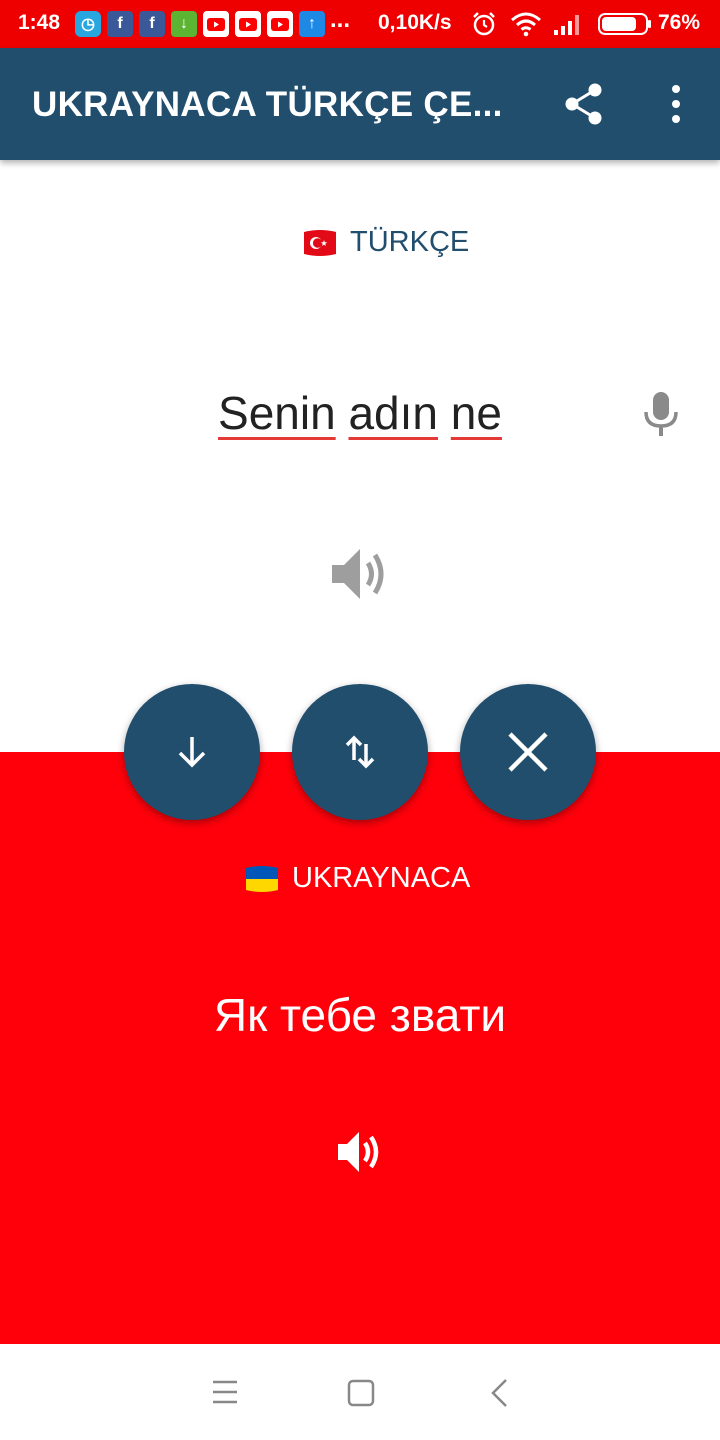 The height and width of the screenshot is (1440, 720). I want to click on menu-icon, so click(225, 1392).